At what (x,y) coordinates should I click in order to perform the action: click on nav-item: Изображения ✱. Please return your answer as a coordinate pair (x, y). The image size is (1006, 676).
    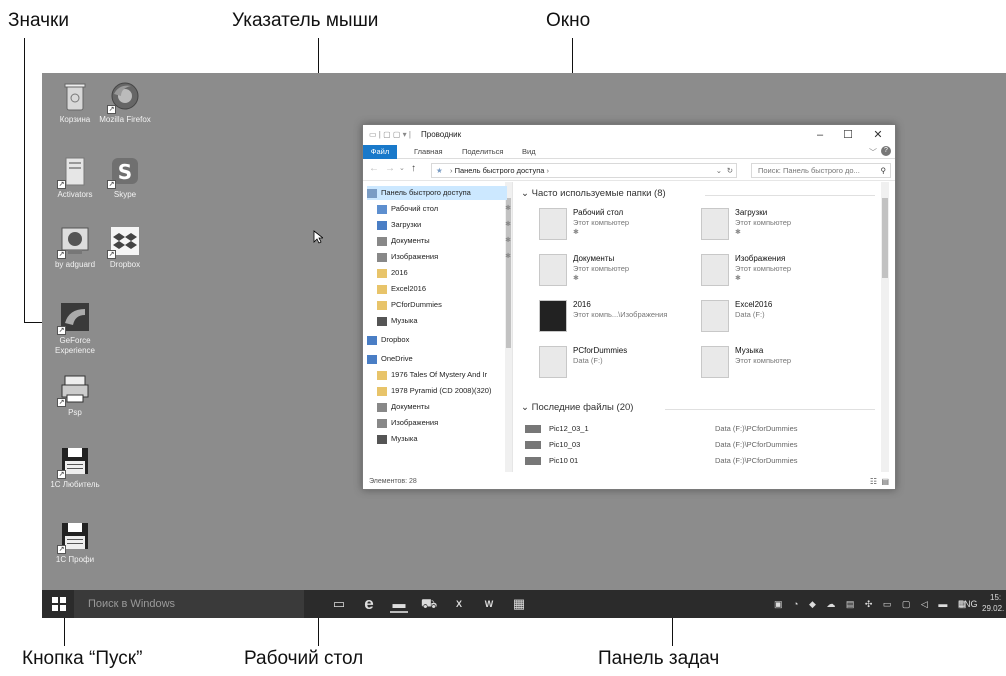
    Looking at the image, I should click on (447, 257).